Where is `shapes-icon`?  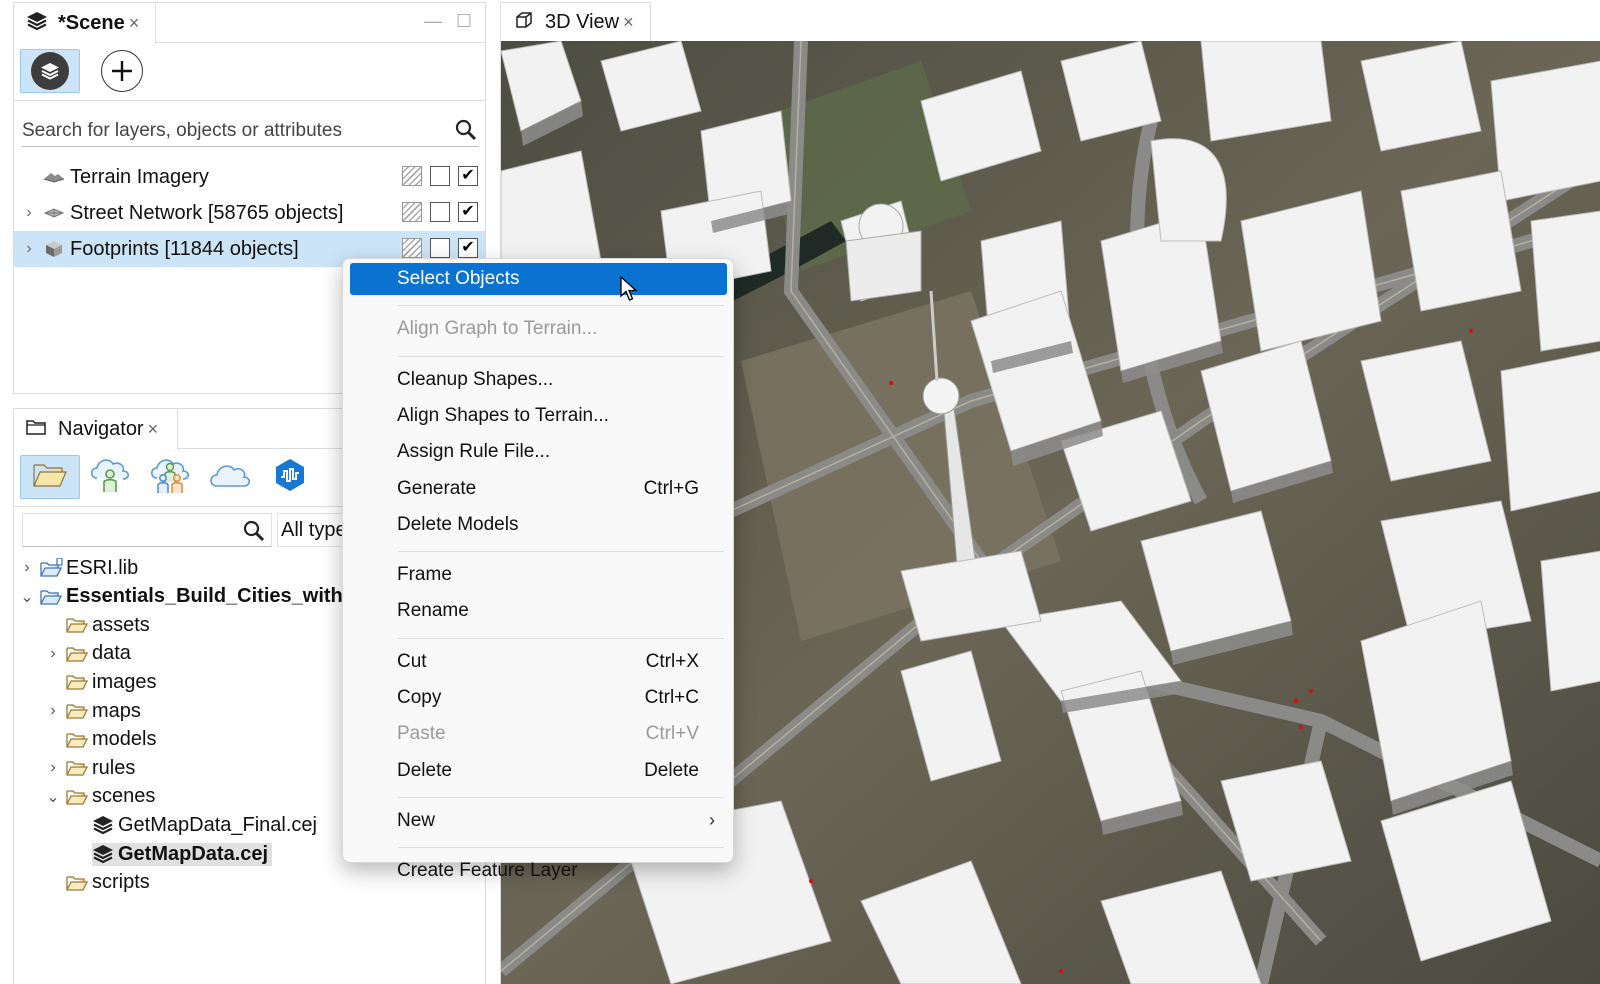
shapes-icon is located at coordinates (54, 249).